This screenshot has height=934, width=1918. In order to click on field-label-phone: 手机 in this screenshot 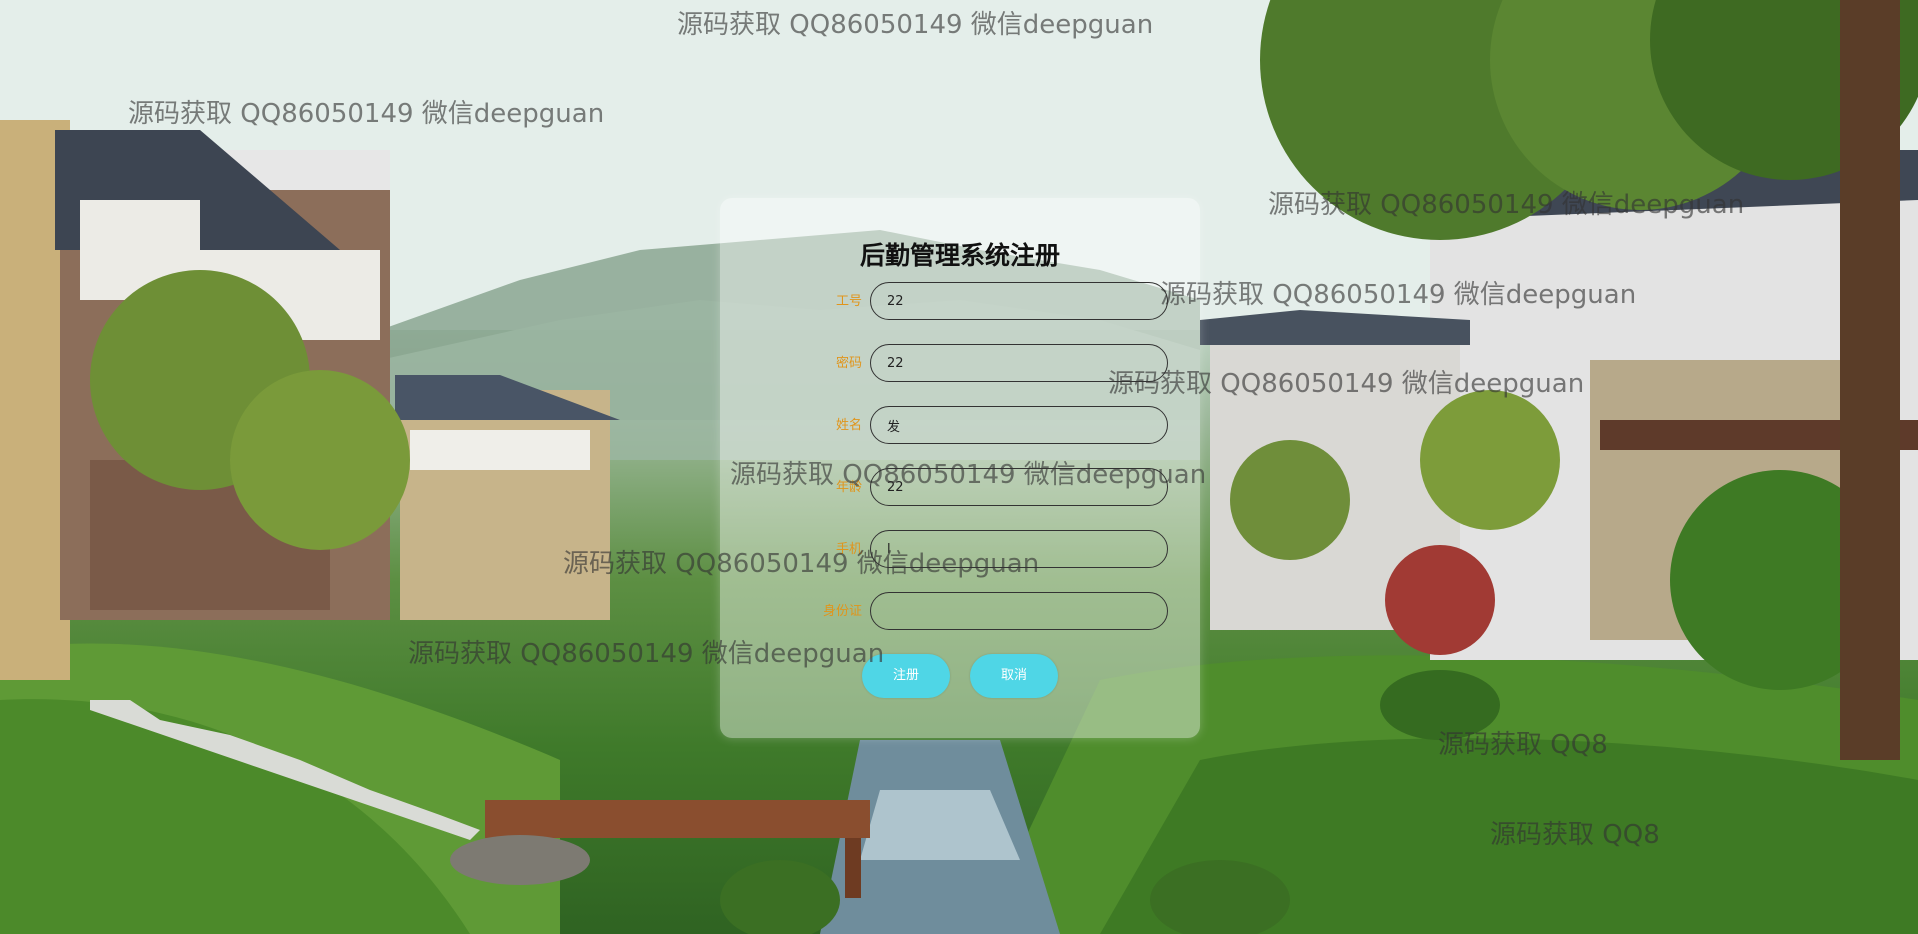, I will do `click(848, 549)`.